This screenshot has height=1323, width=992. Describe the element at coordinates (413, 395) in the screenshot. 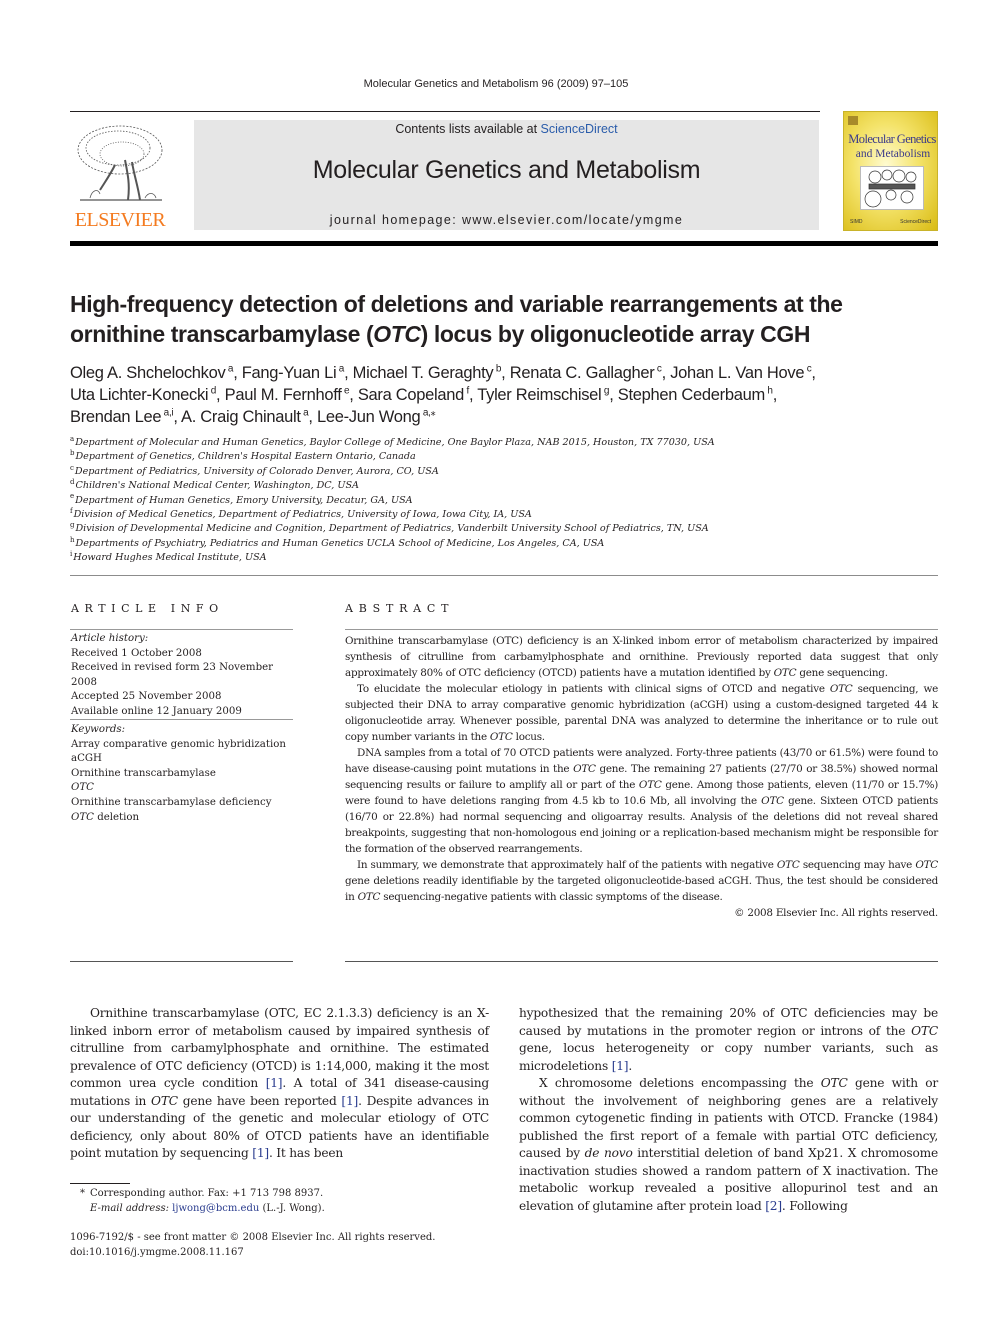

I see `author: Sara Copeland f` at that location.